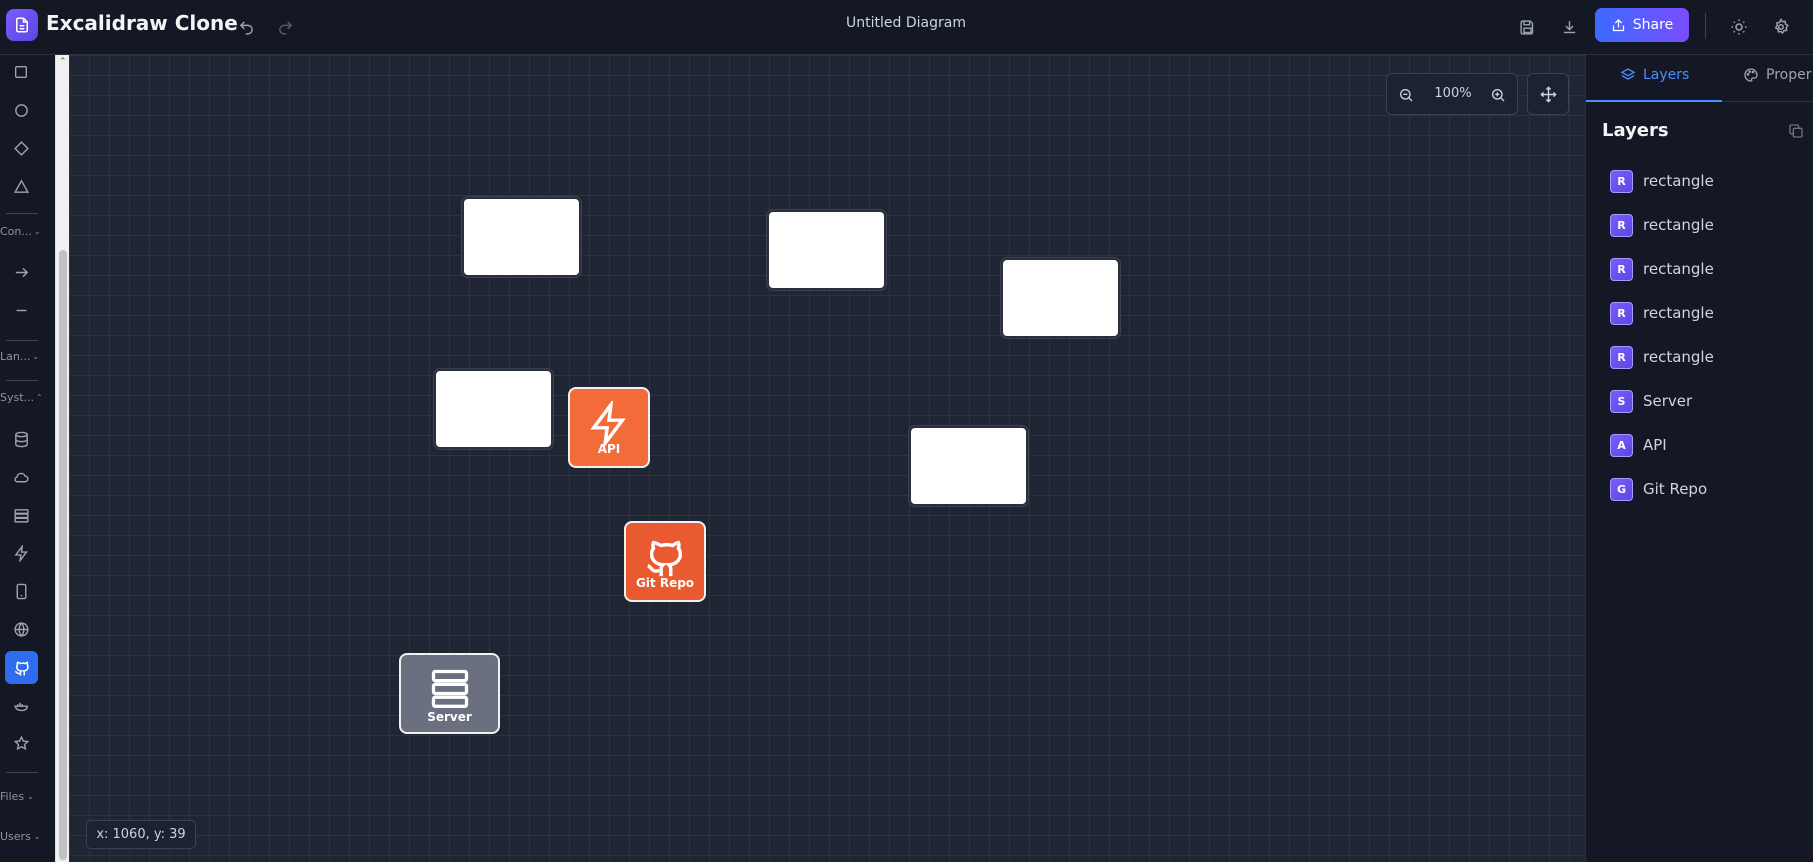 The height and width of the screenshot is (862, 1813). What do you see at coordinates (23, 397) in the screenshot?
I see `section-system-toggle: Syst... ⌃` at bounding box center [23, 397].